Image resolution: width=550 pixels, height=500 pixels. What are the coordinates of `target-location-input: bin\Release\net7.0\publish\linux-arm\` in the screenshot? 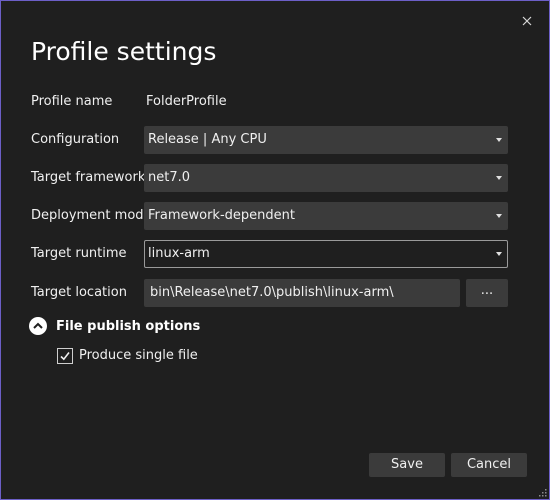 It's located at (302, 293).